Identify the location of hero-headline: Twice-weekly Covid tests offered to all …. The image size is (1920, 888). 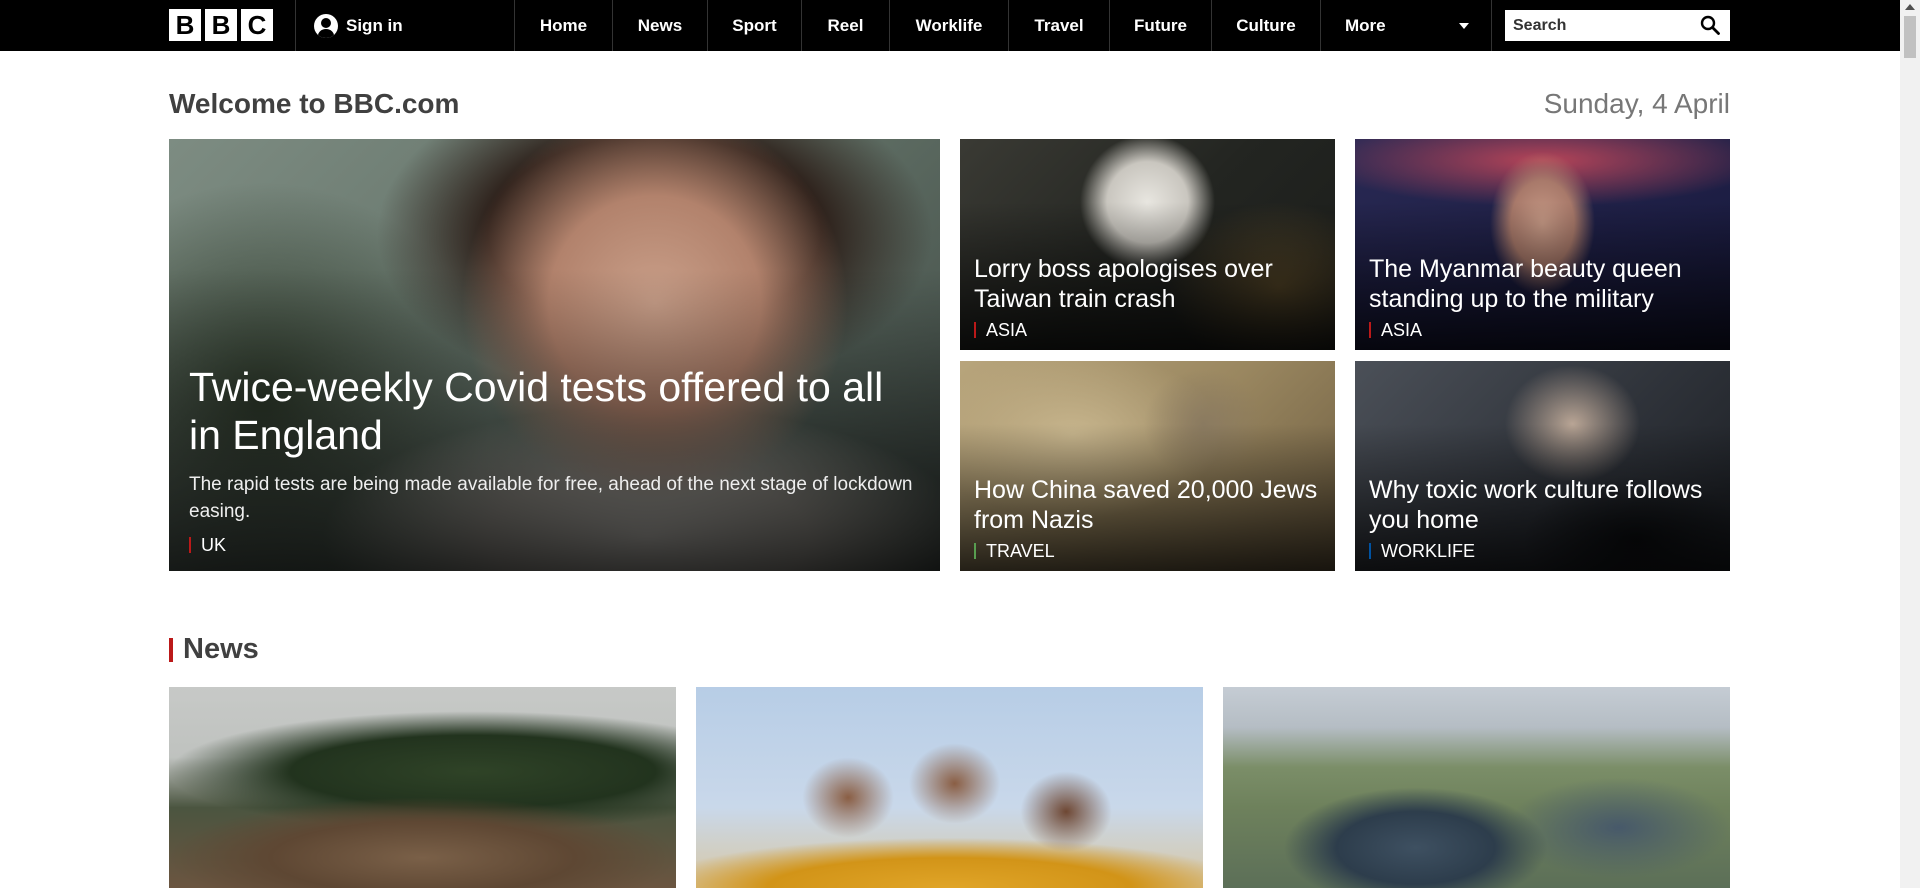
(554, 411).